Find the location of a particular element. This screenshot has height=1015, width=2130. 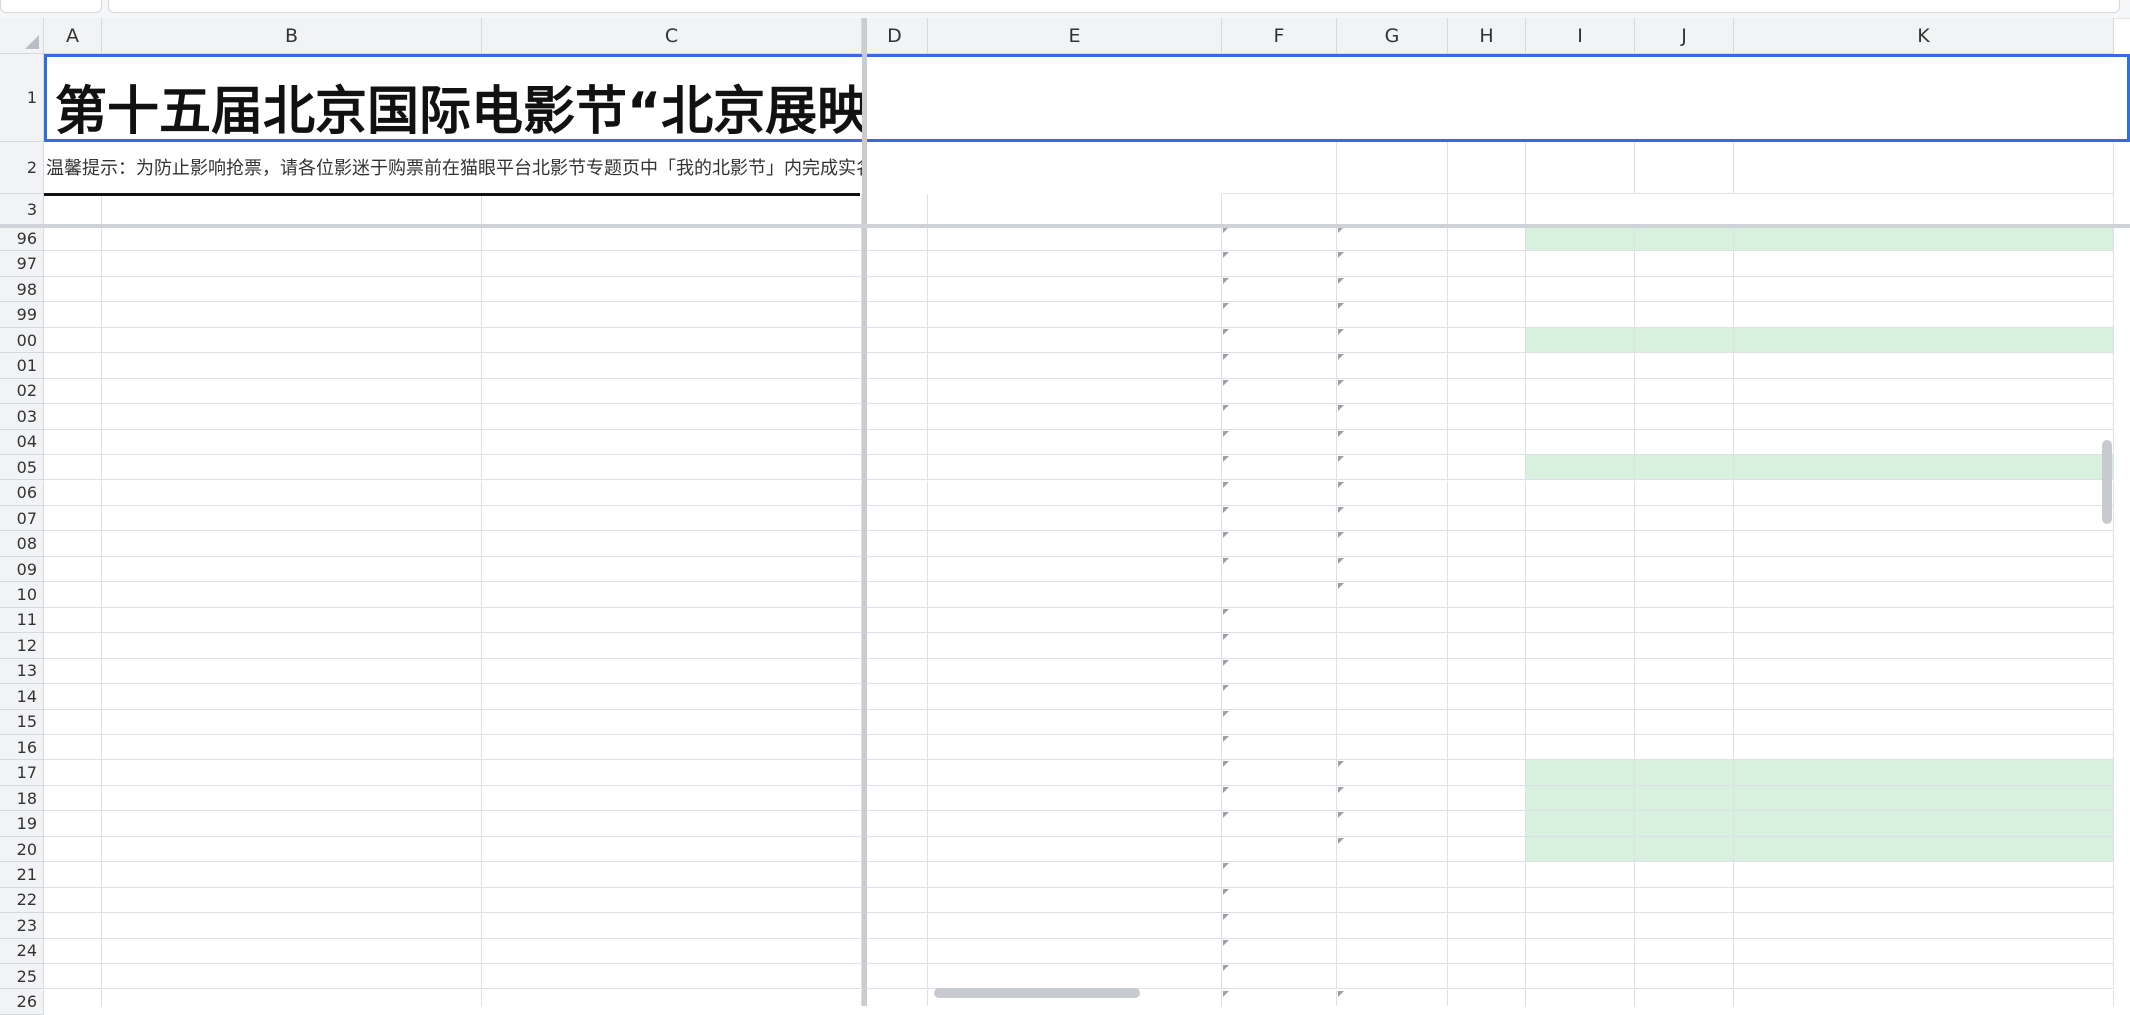

header-sessions is located at coordinates (1487, 210).